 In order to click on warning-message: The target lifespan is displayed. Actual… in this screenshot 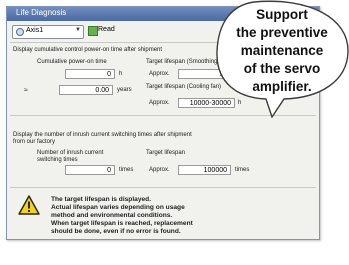, I will do `click(171, 216)`.